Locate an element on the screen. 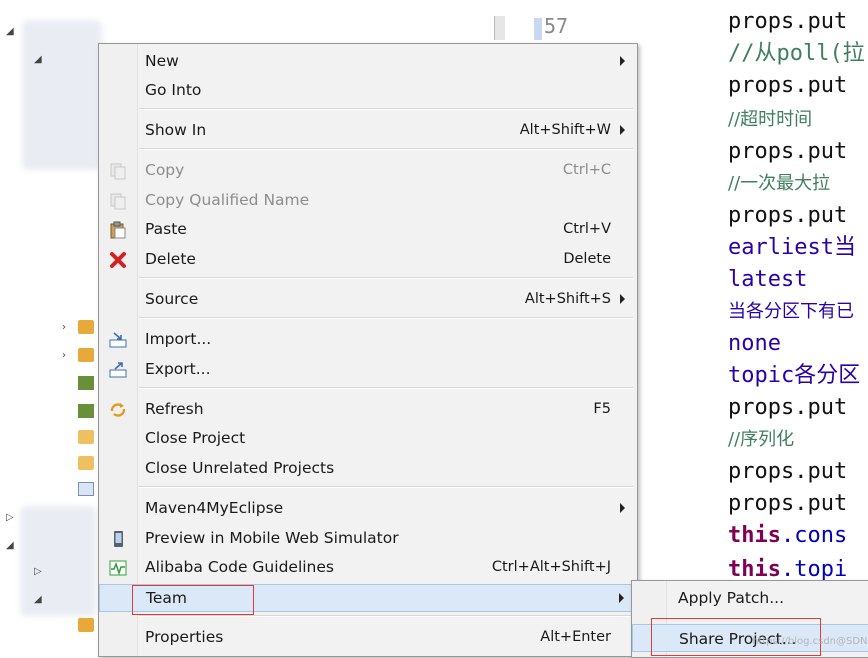  menu-item-label: Properties is located at coordinates (184, 637).